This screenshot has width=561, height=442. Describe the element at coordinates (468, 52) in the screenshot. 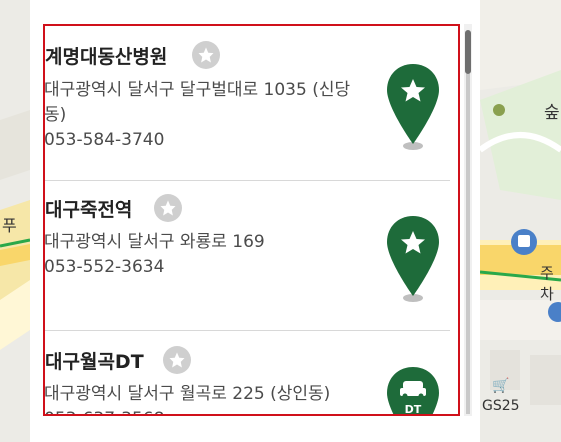

I see `list-scrollbar-thumb` at that location.